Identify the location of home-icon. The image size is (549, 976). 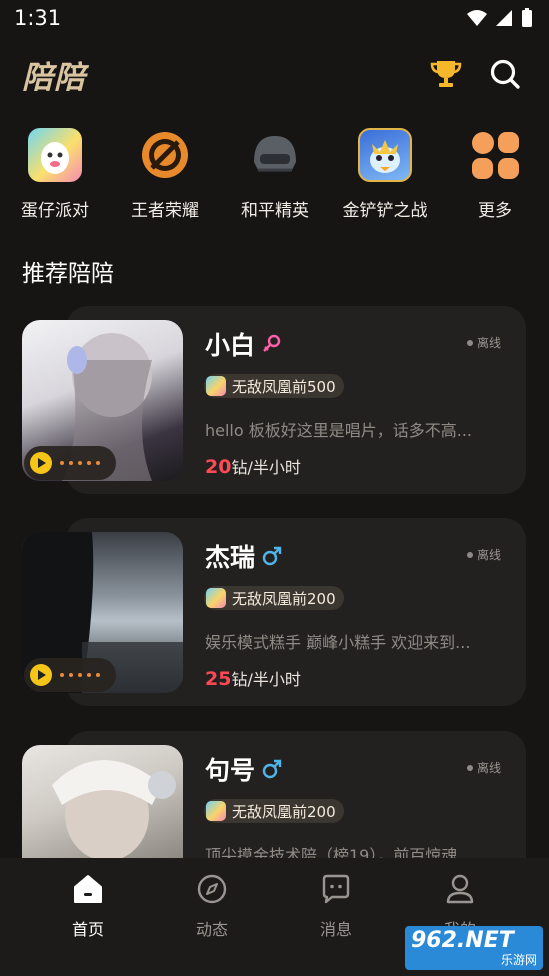
(88, 889).